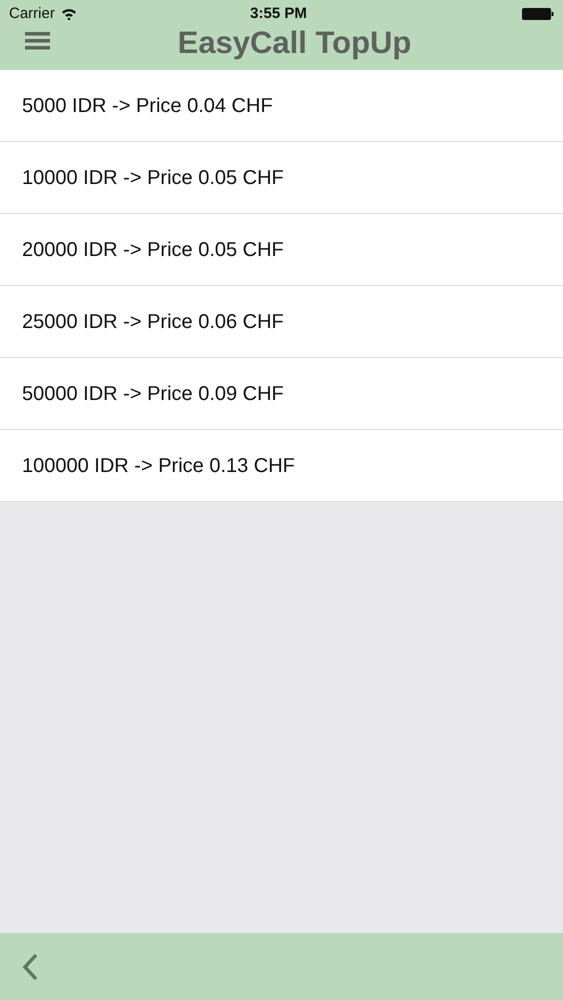  Describe the element at coordinates (147, 106) in the screenshot. I see `price-label: 5000 IDR -> Price 0.04 CHF` at that location.